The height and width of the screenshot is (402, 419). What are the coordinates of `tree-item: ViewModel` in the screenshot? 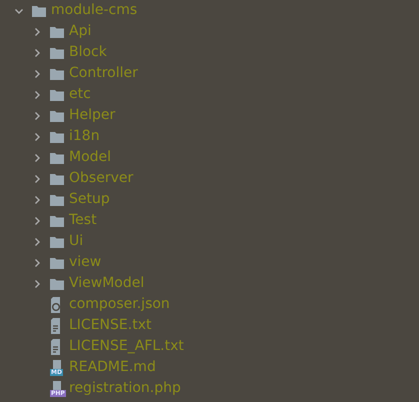 It's located at (106, 283).